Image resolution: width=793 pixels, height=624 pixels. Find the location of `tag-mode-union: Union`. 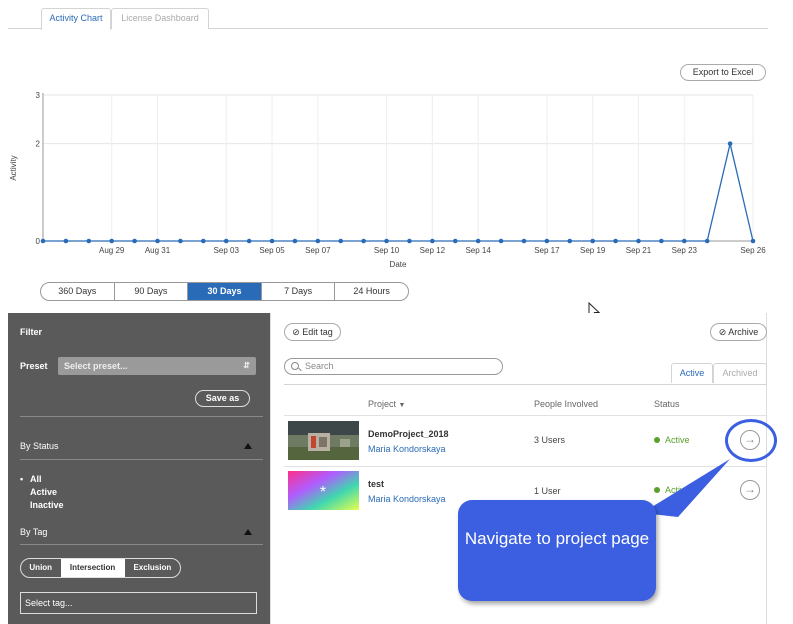

tag-mode-union: Union is located at coordinates (41, 568).